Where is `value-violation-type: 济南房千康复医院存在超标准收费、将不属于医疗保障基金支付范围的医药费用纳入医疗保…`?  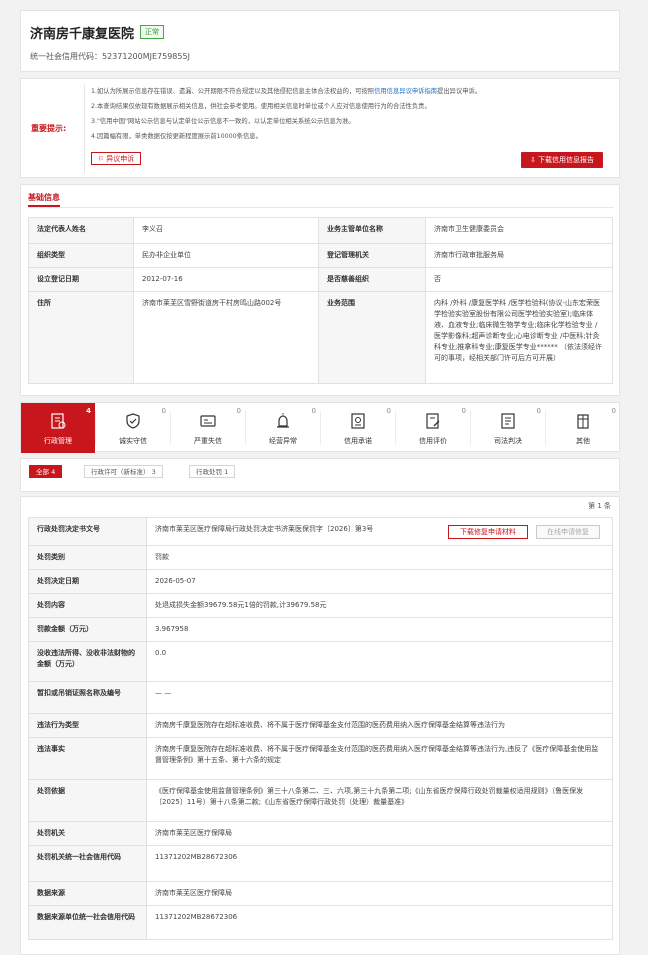
value-violation-type: 济南房千康复医院存在超标准收费、将不属于医疗保障基金支付范围的医药费用纳入医疗保… is located at coordinates (379, 725).